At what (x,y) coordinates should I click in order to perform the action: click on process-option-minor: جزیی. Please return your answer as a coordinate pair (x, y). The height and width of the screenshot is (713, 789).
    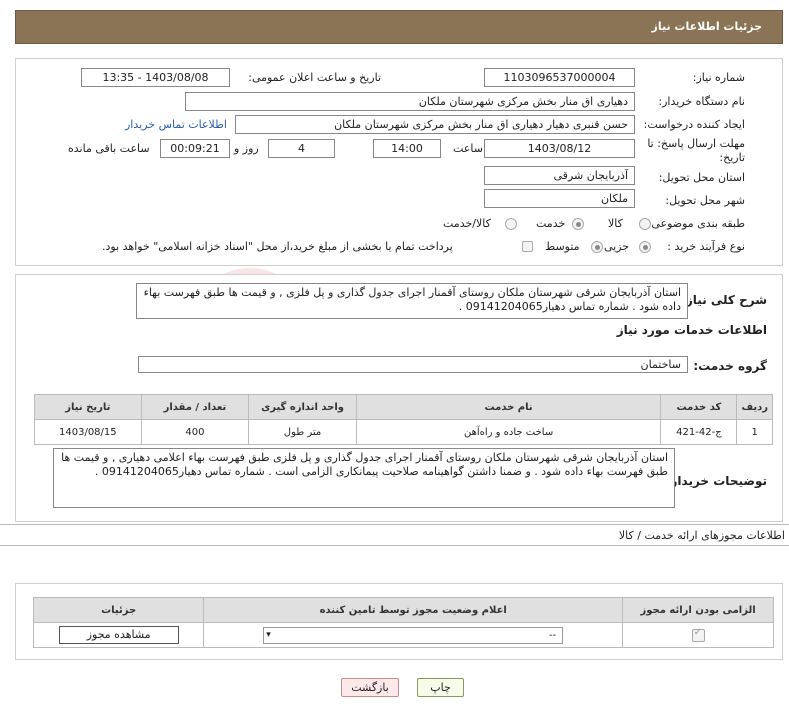
    Looking at the image, I should click on (617, 246).